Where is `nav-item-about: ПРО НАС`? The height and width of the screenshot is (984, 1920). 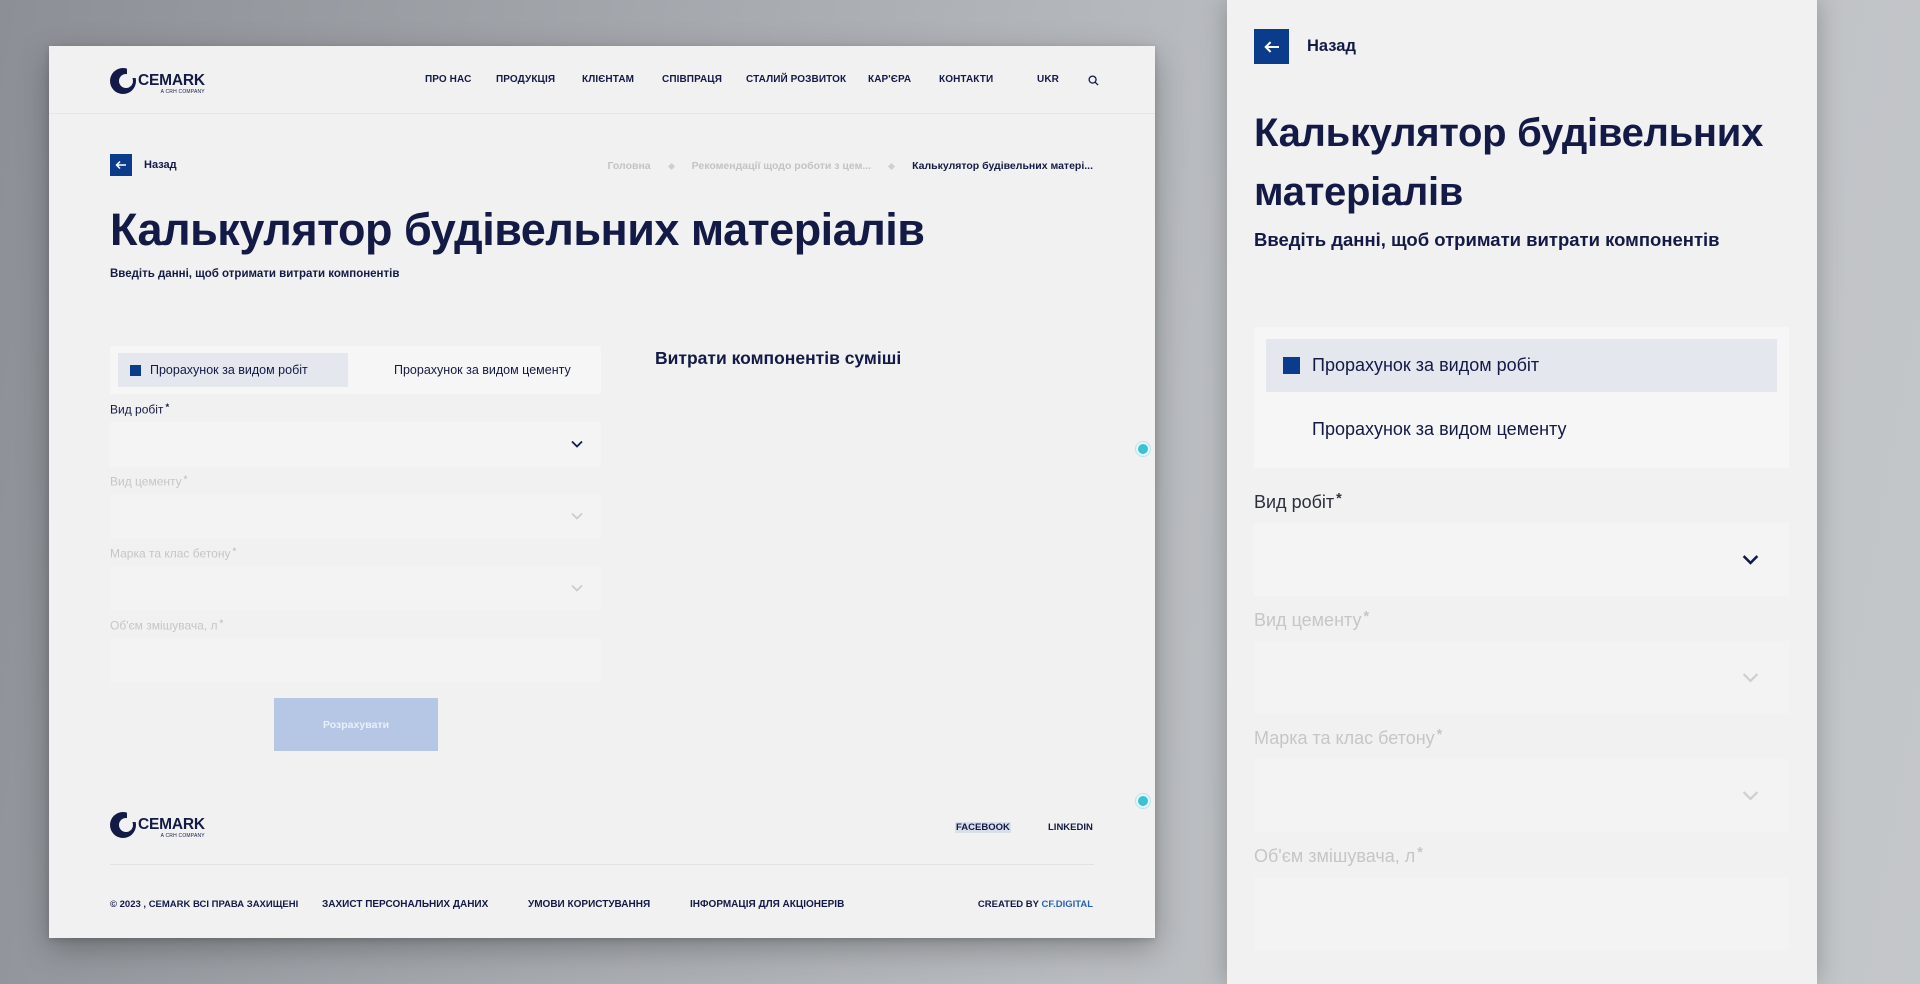
nav-item-about: ПРО НАС is located at coordinates (448, 79).